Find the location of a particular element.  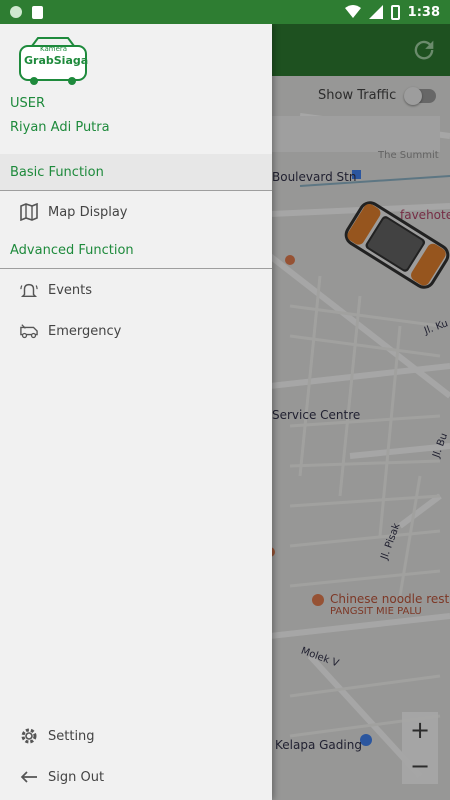

menu-item-events: Events is located at coordinates (136, 290).